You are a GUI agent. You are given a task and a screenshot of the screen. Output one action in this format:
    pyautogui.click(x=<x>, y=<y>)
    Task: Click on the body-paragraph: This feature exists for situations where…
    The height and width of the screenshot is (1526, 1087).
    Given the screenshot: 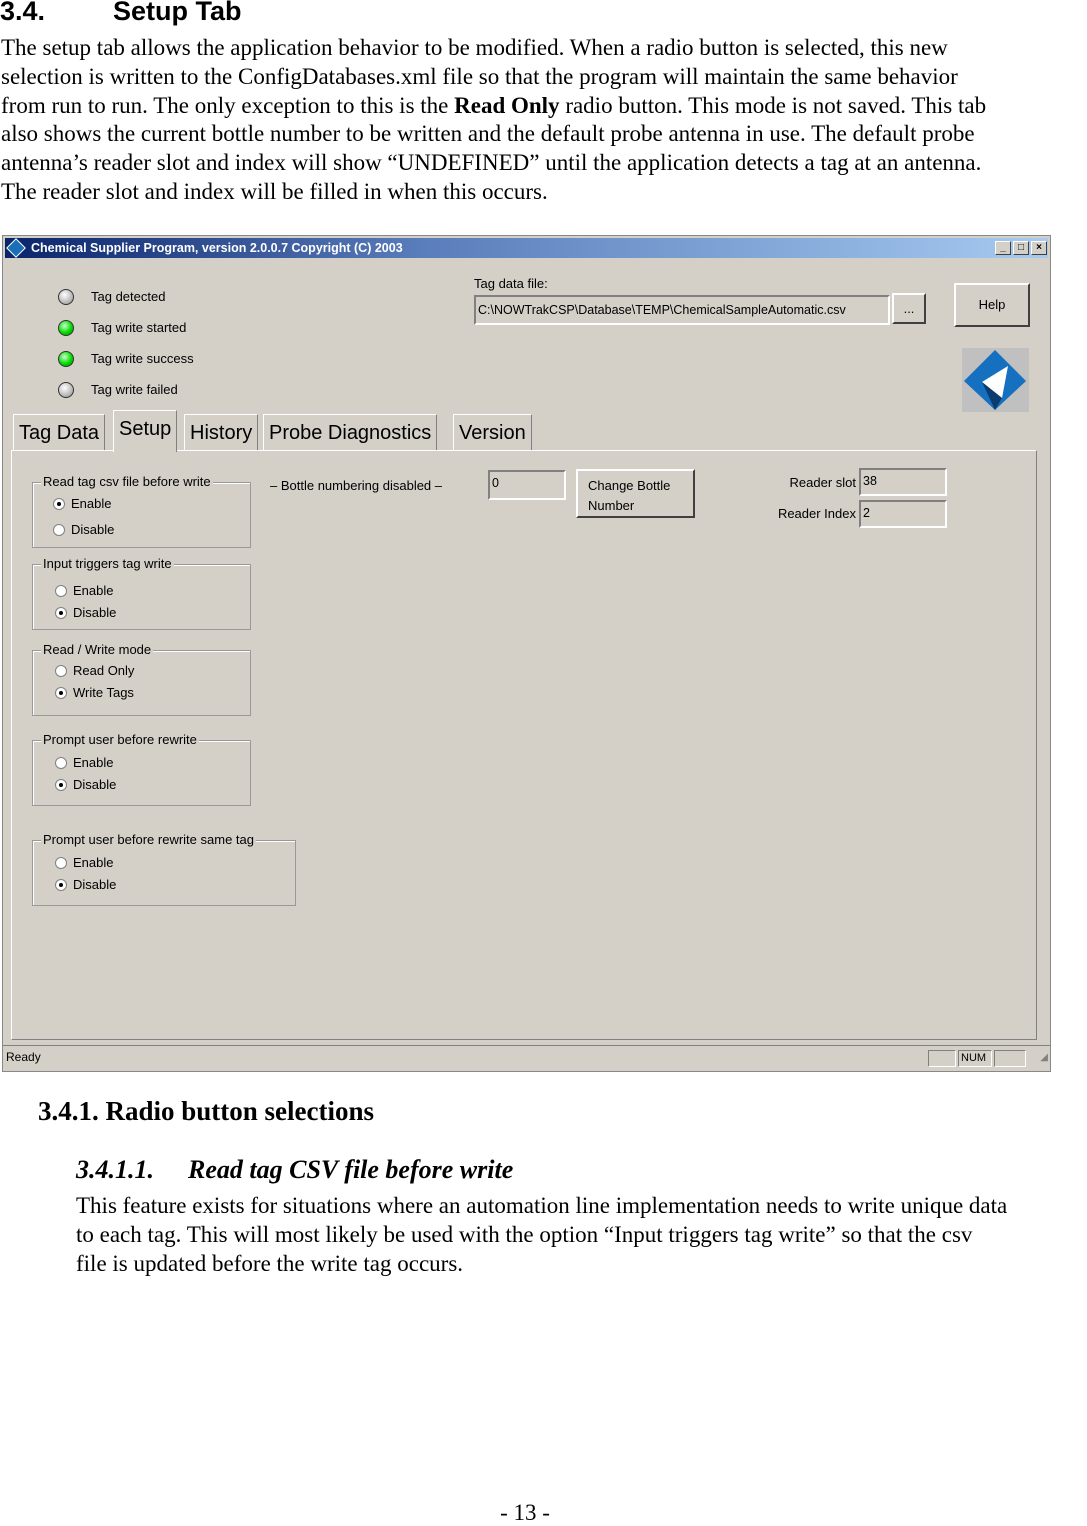 What is the action you would take?
    pyautogui.click(x=542, y=1234)
    